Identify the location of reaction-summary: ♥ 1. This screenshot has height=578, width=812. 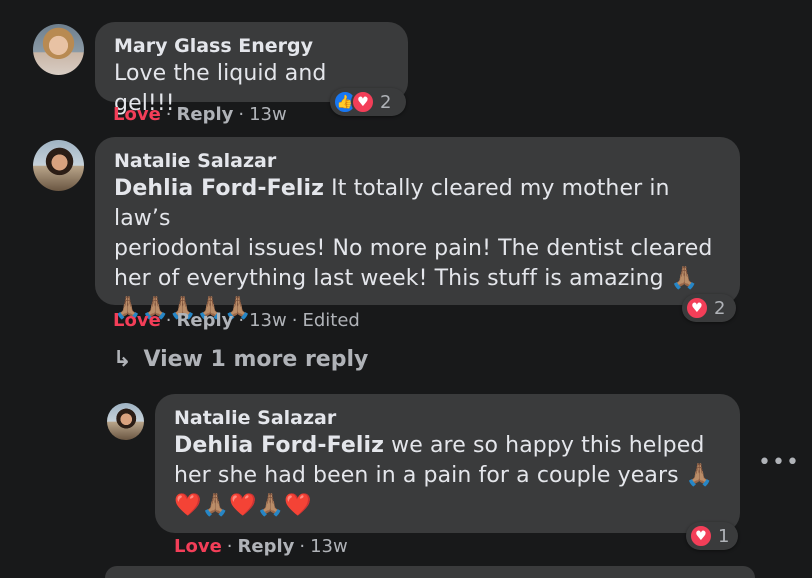
(712, 536).